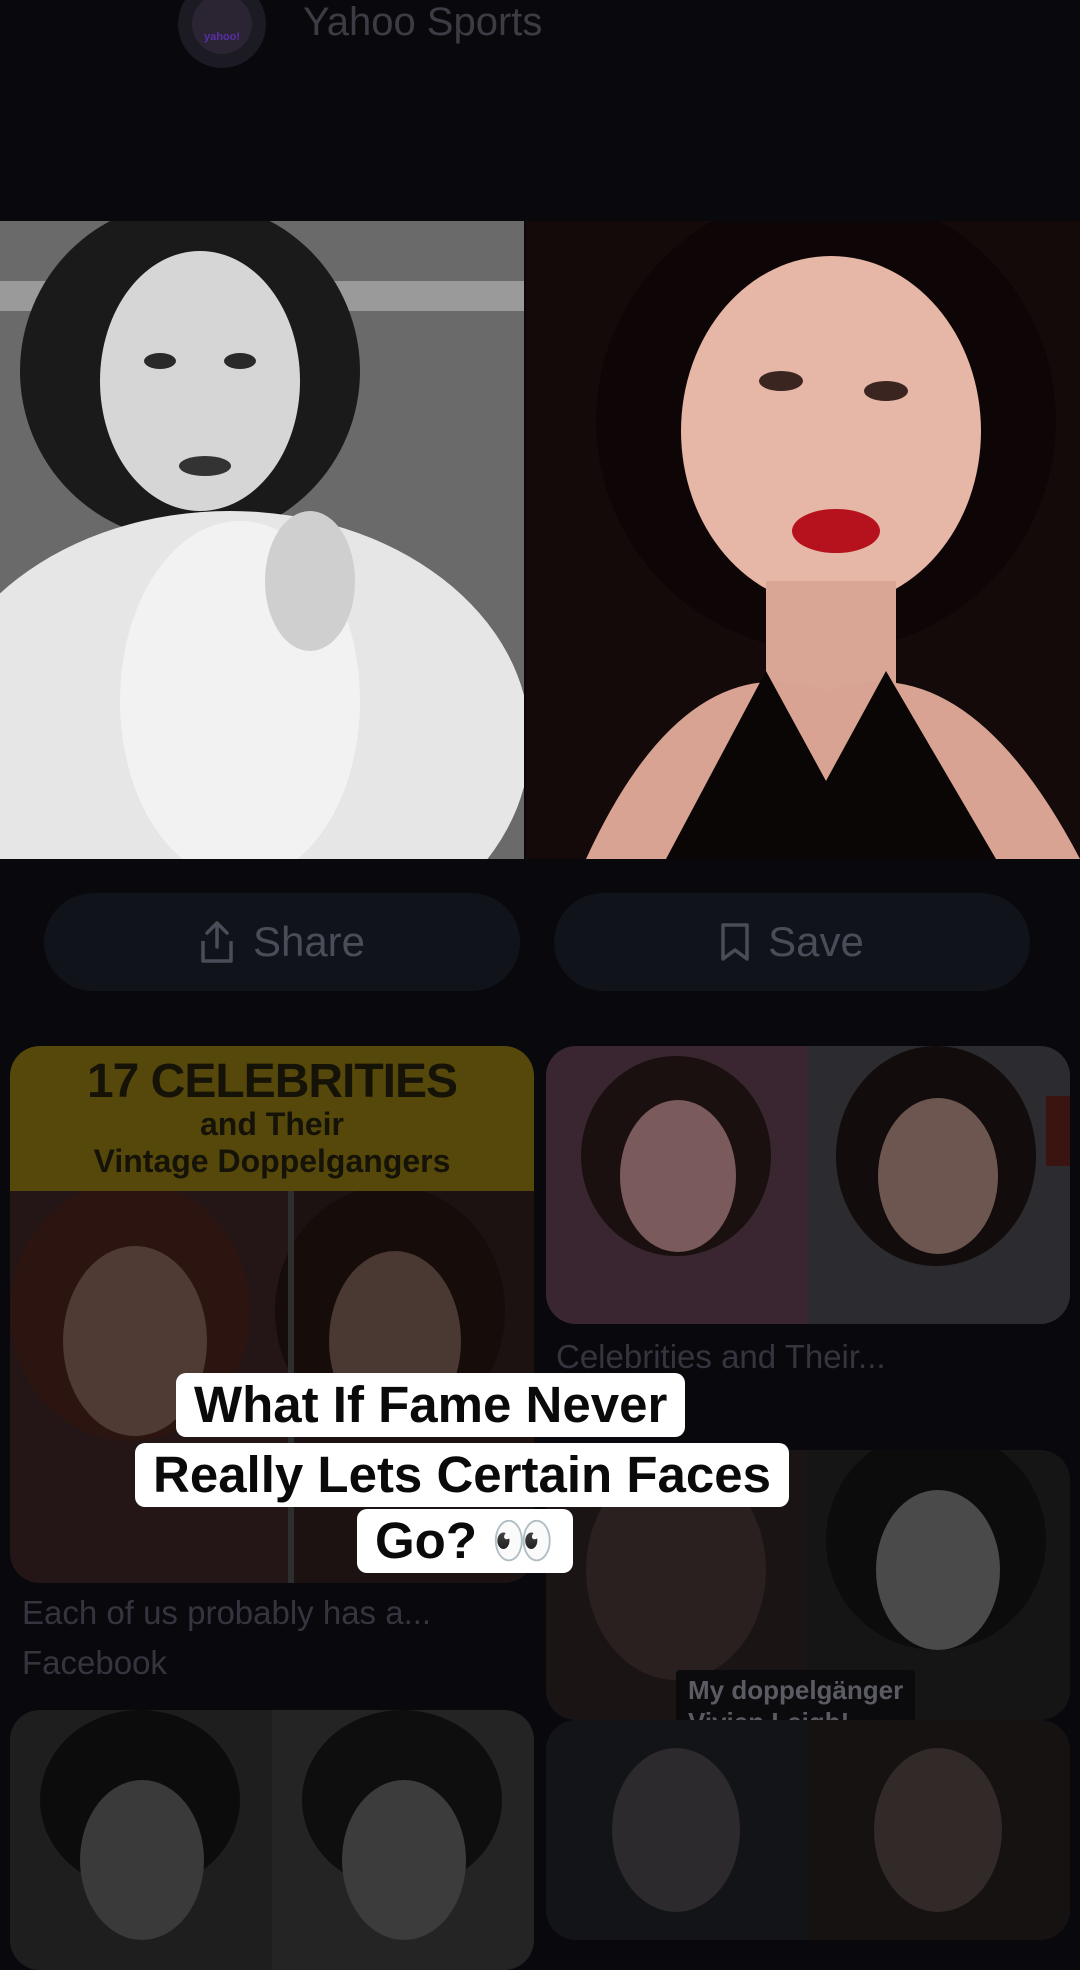 The width and height of the screenshot is (1080, 1970). Describe the element at coordinates (222, 37) in the screenshot. I see `avatar-text: yahoo!` at that location.